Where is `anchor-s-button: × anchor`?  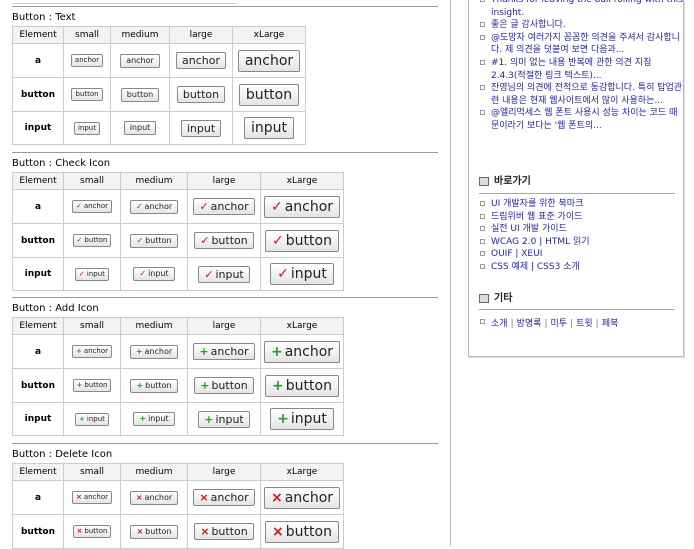 anchor-s-button: × anchor is located at coordinates (92, 497).